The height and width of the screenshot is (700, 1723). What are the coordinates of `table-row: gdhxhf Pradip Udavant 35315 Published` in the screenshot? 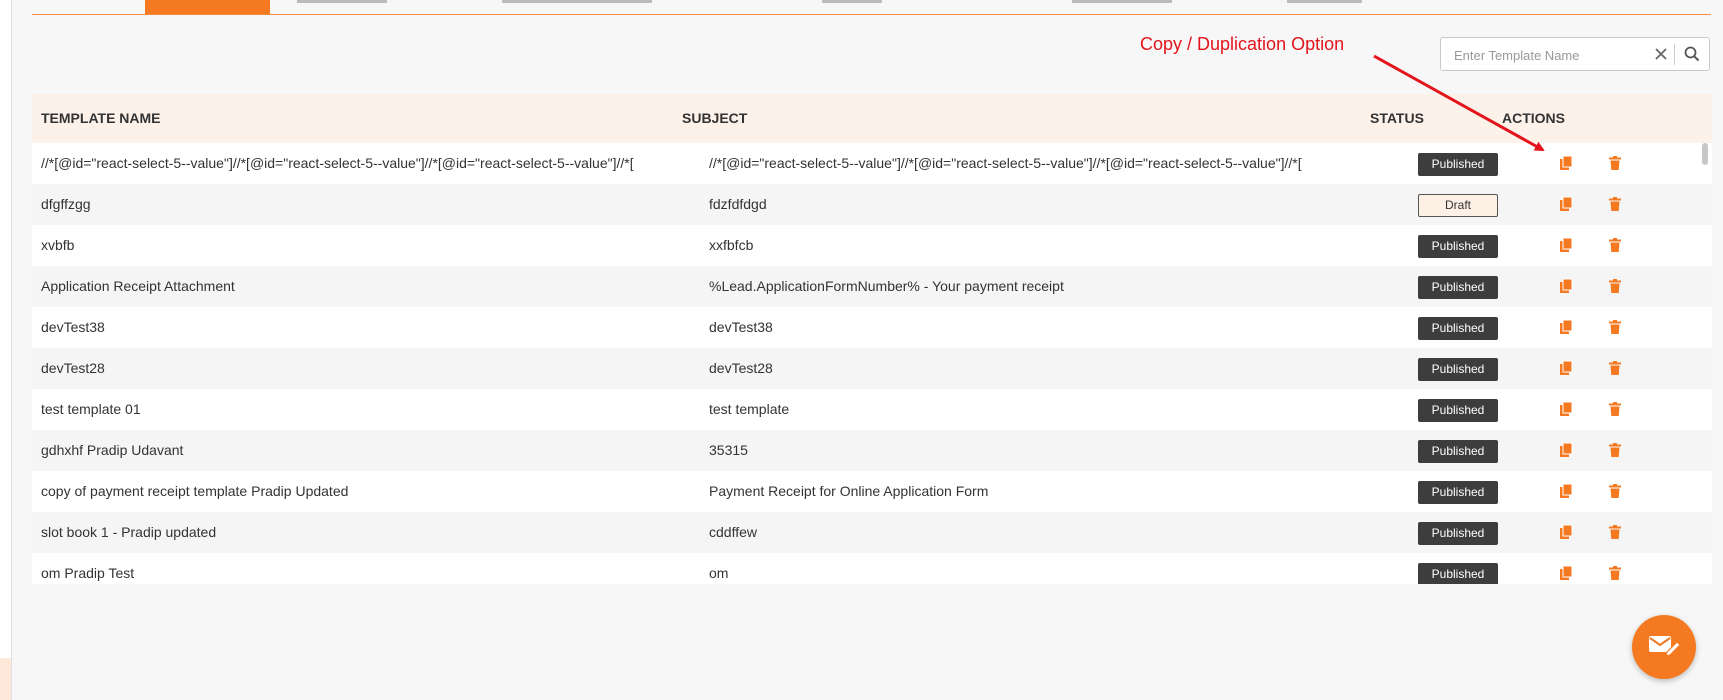 It's located at (872, 450).